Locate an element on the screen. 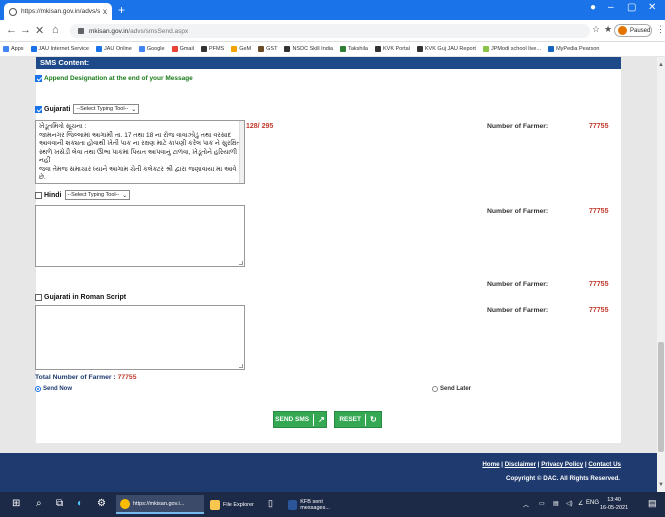  taskbar-clock: 13:40 16-05-2021 is located at coordinates (614, 504).